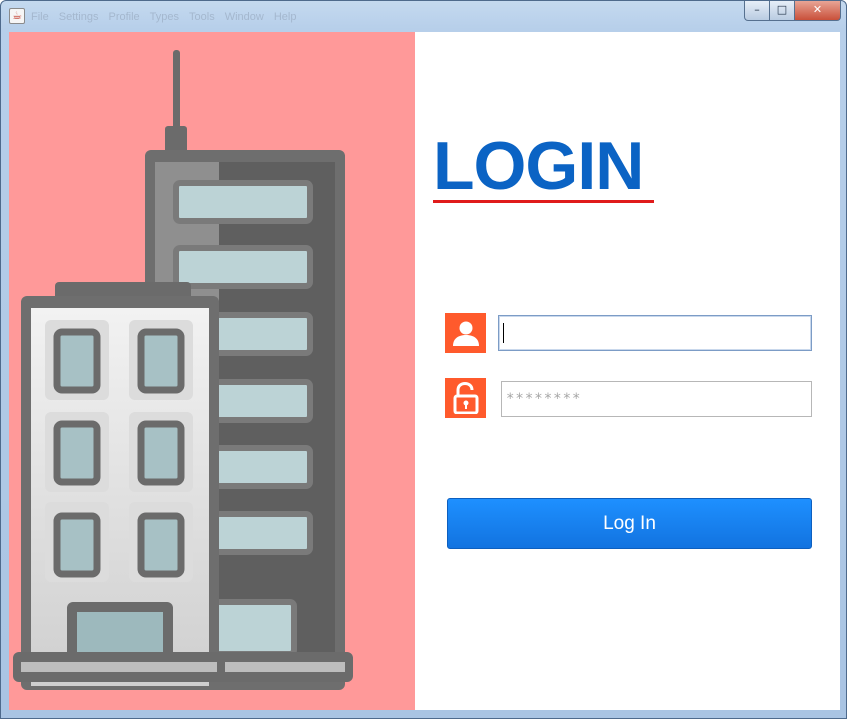 Image resolution: width=847 pixels, height=719 pixels. I want to click on menu-item-types: Types, so click(164, 17).